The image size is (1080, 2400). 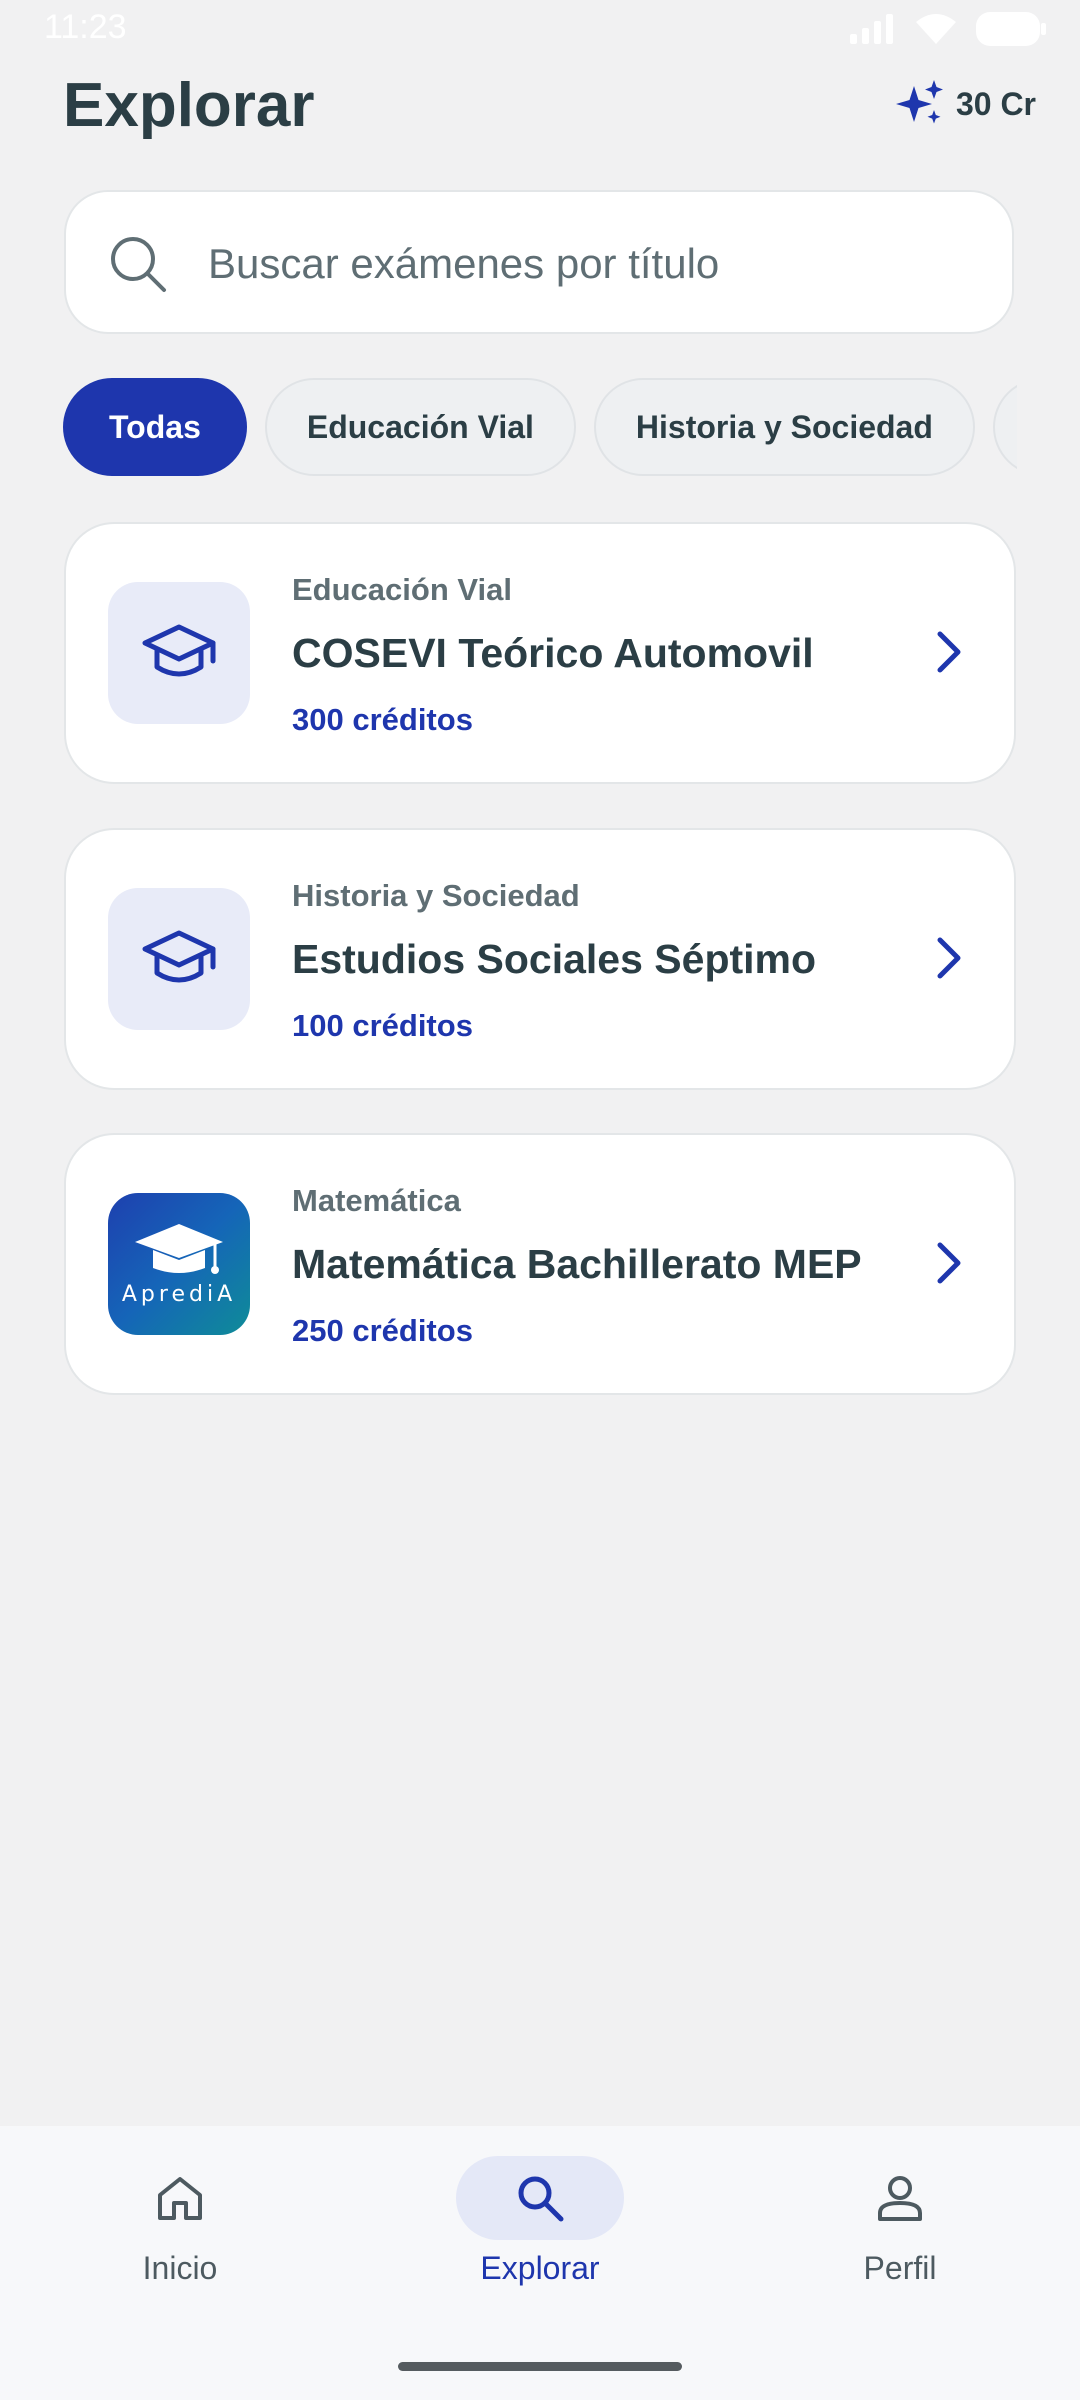 I want to click on search-input: Buscar exámenes por título, so click(x=539, y=262).